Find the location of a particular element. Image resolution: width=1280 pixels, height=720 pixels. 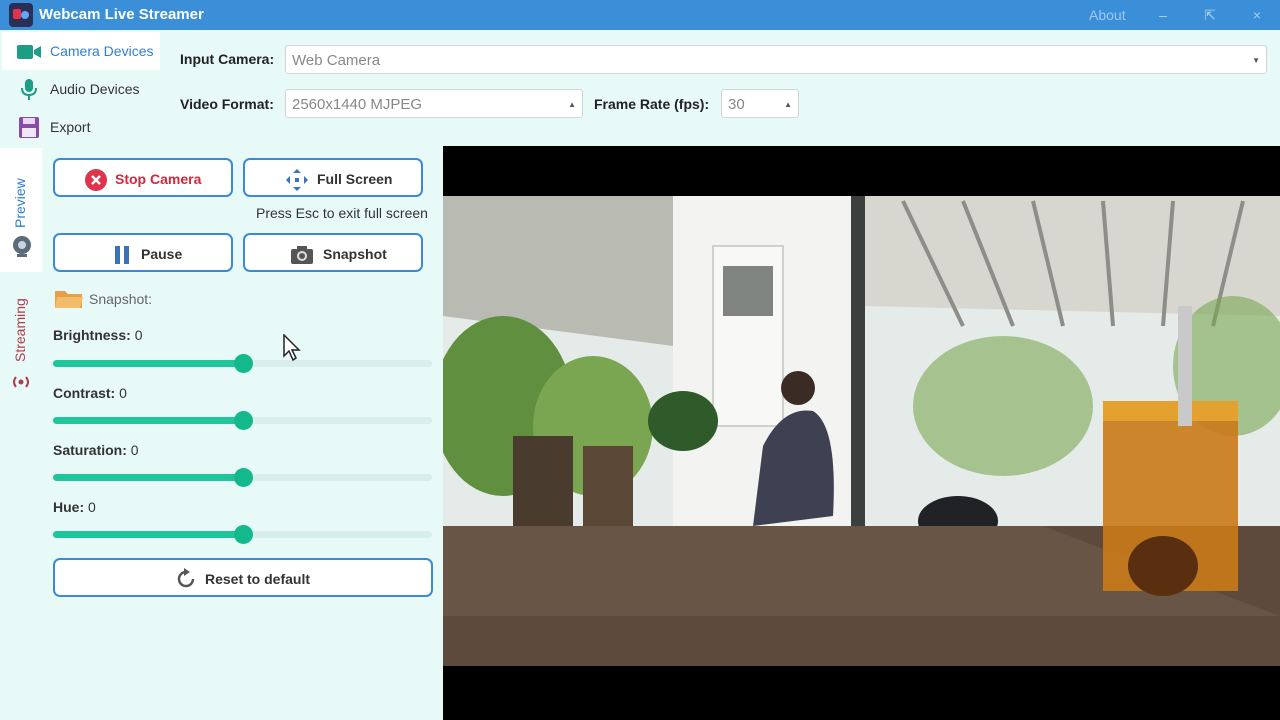

snapshot-button: Snapshot is located at coordinates (333, 252).